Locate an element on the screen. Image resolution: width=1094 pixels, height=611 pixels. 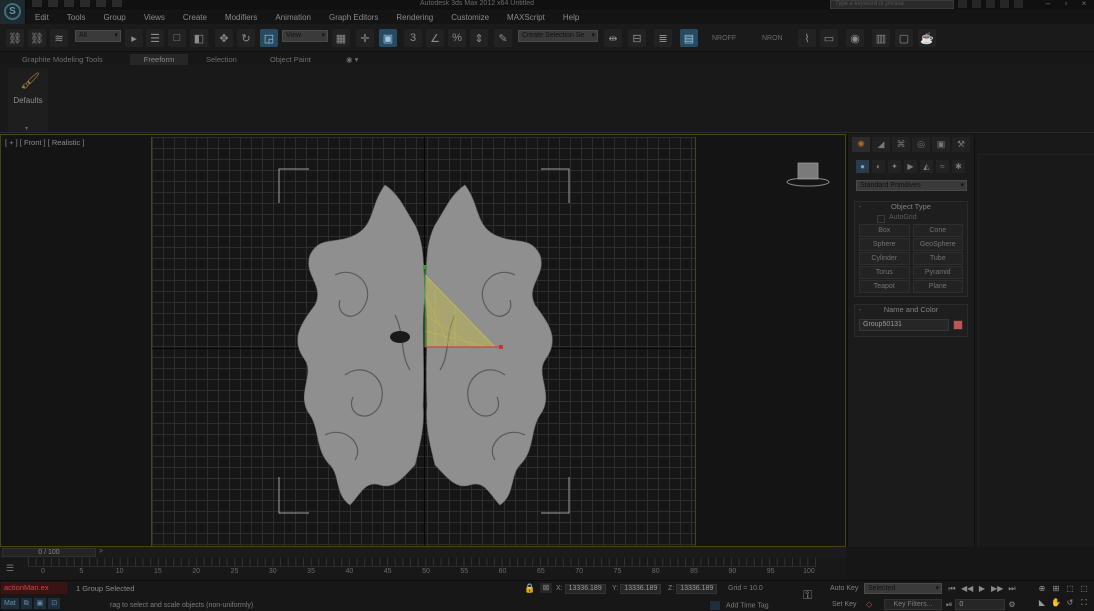
select-by-name-icon: ☰ is located at coordinates (155, 38).